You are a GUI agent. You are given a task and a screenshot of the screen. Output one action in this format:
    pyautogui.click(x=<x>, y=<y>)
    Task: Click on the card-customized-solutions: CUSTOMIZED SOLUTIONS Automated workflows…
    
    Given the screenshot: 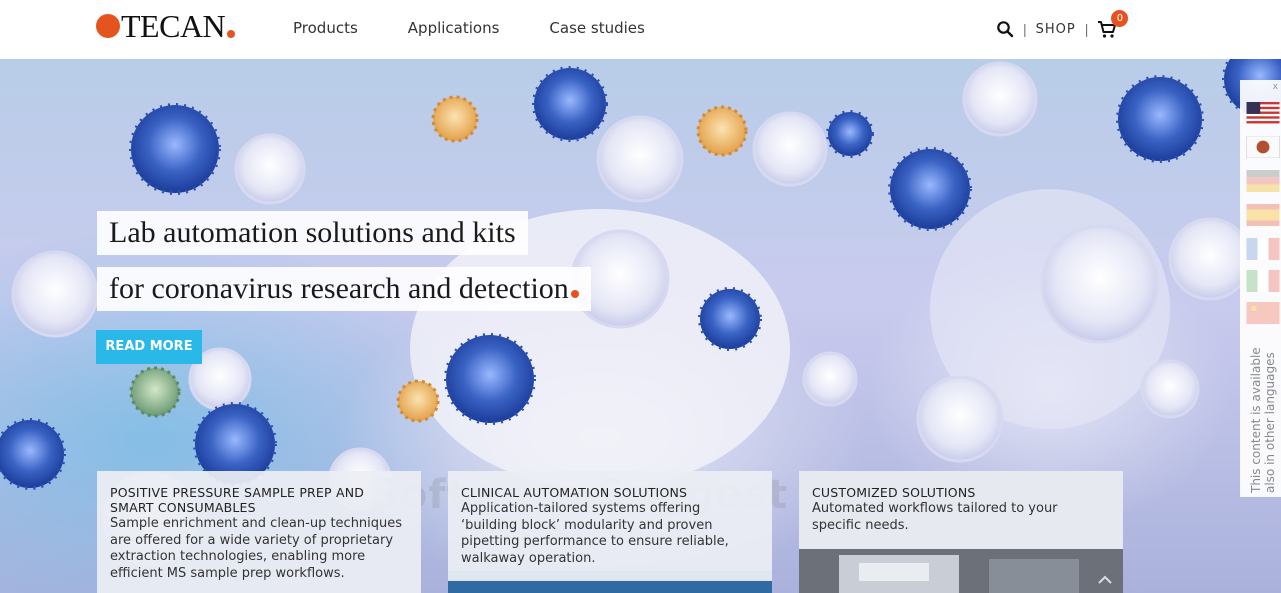 What is the action you would take?
    pyautogui.click(x=961, y=532)
    